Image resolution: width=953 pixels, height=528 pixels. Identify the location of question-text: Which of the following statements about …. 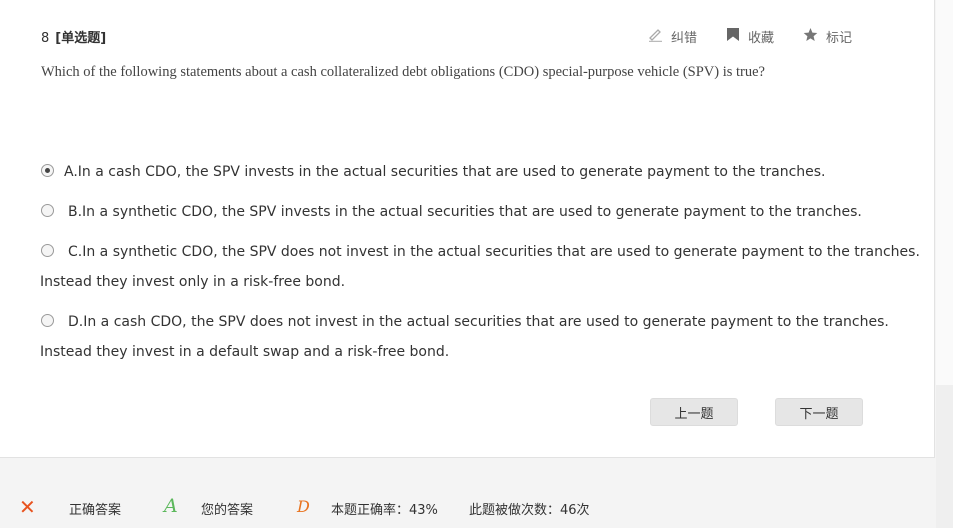
(403, 72).